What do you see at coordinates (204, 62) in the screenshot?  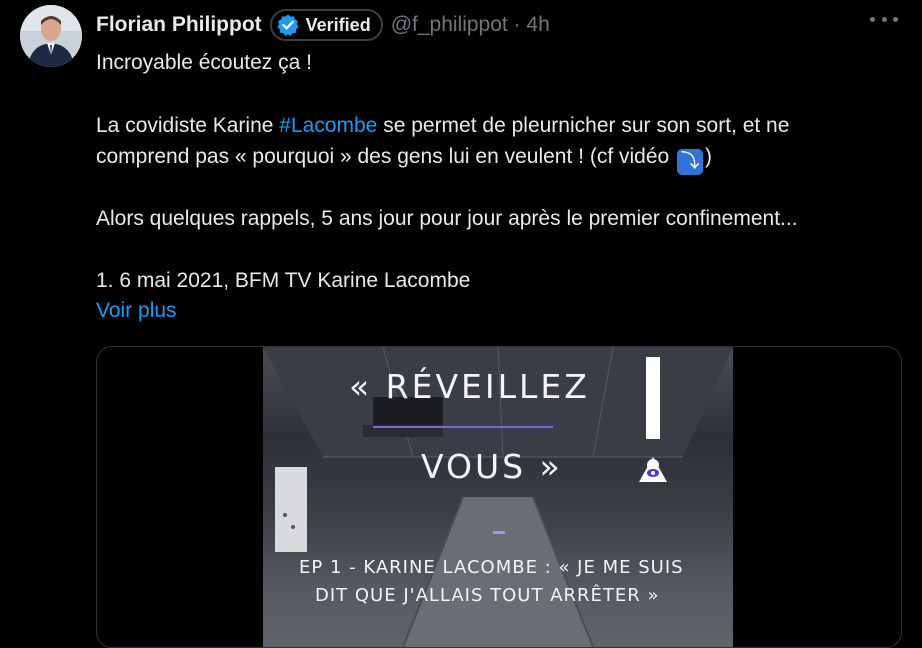 I see `tweet-line-1: Incroyable écoutez ça !` at bounding box center [204, 62].